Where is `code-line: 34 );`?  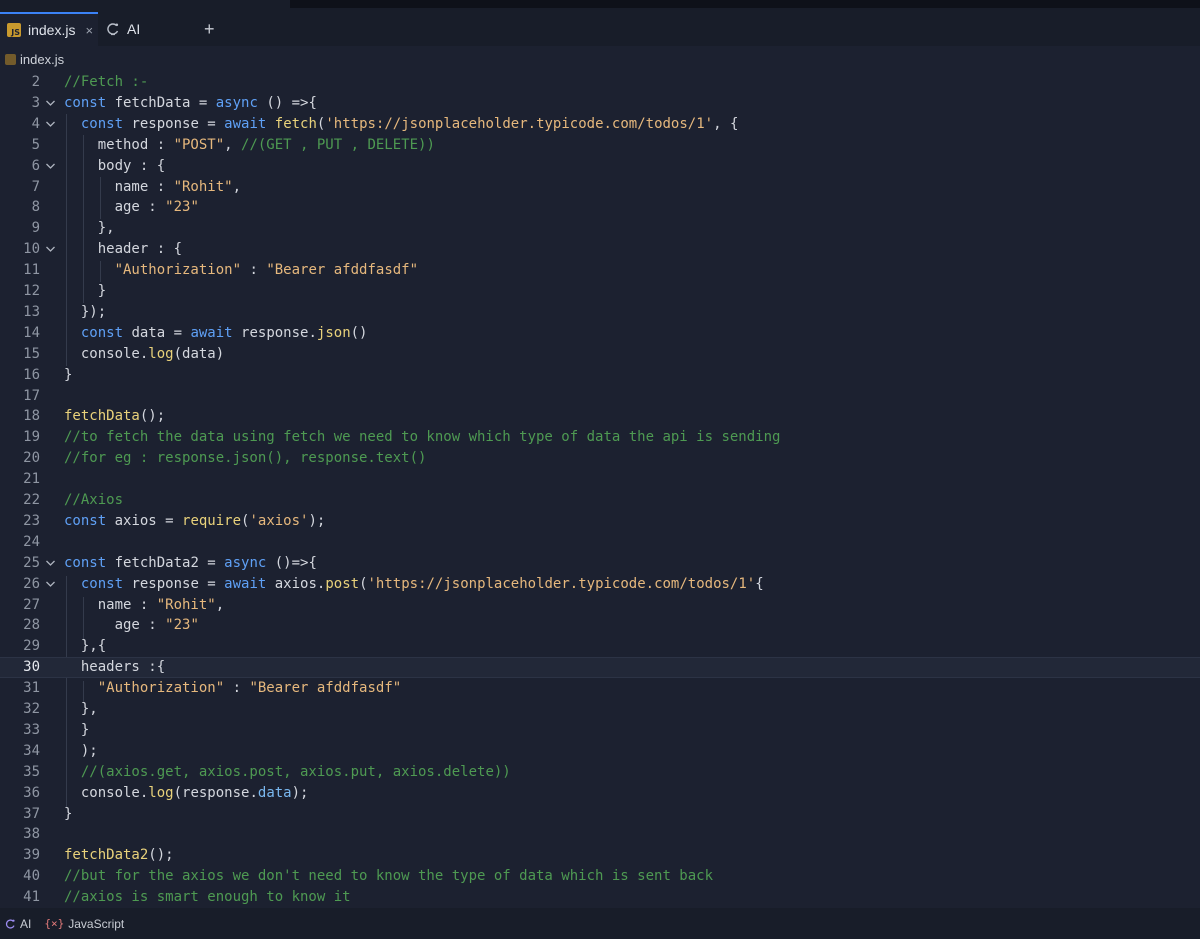 code-line: 34 ); is located at coordinates (600, 751).